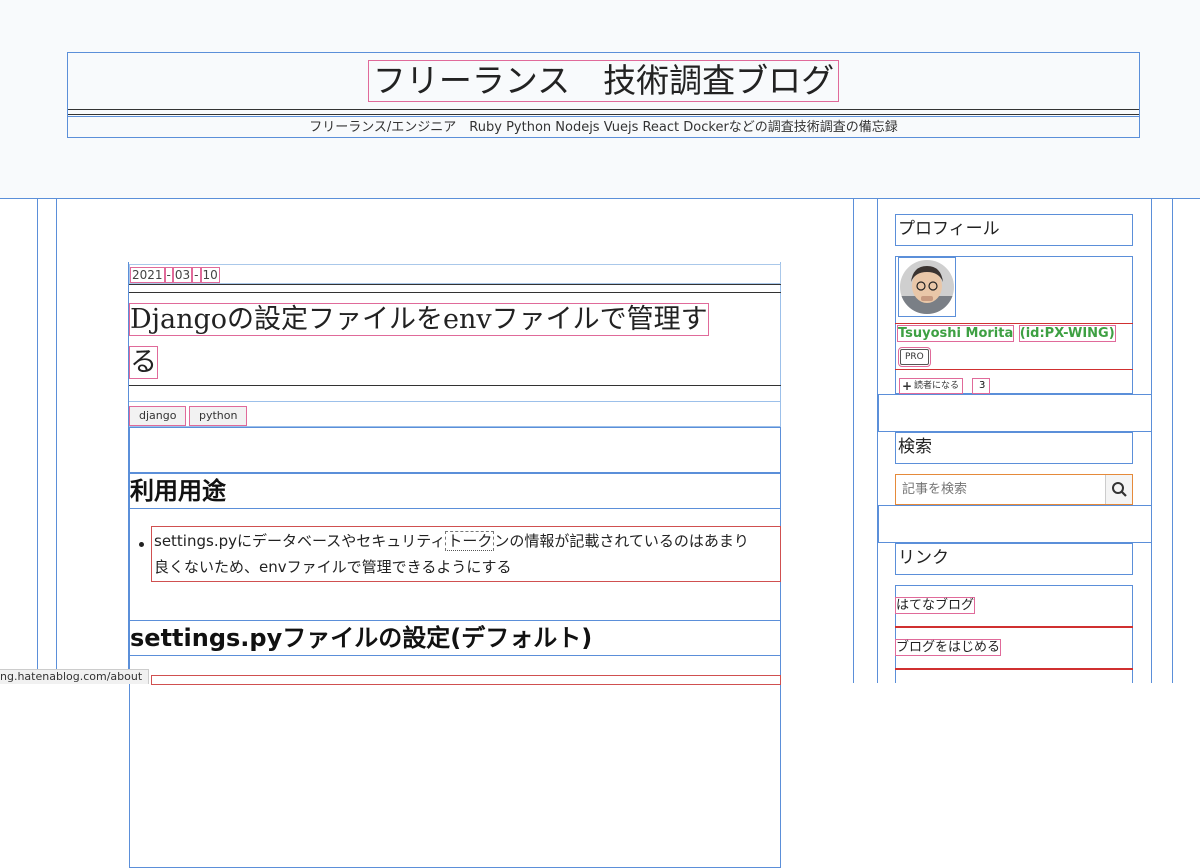 The image size is (1200, 868). What do you see at coordinates (158, 416) in the screenshot?
I see `category-django: django` at bounding box center [158, 416].